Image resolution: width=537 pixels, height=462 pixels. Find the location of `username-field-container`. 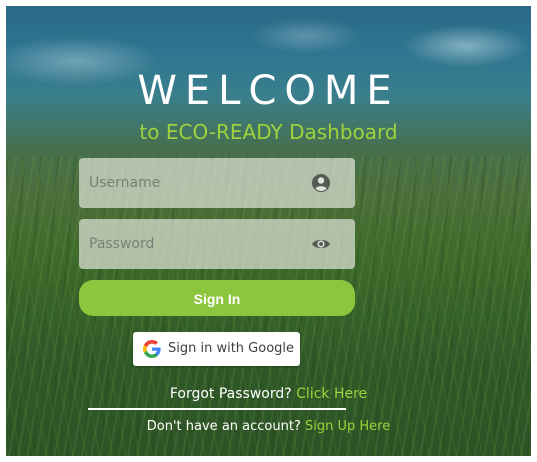

username-field-container is located at coordinates (217, 183).